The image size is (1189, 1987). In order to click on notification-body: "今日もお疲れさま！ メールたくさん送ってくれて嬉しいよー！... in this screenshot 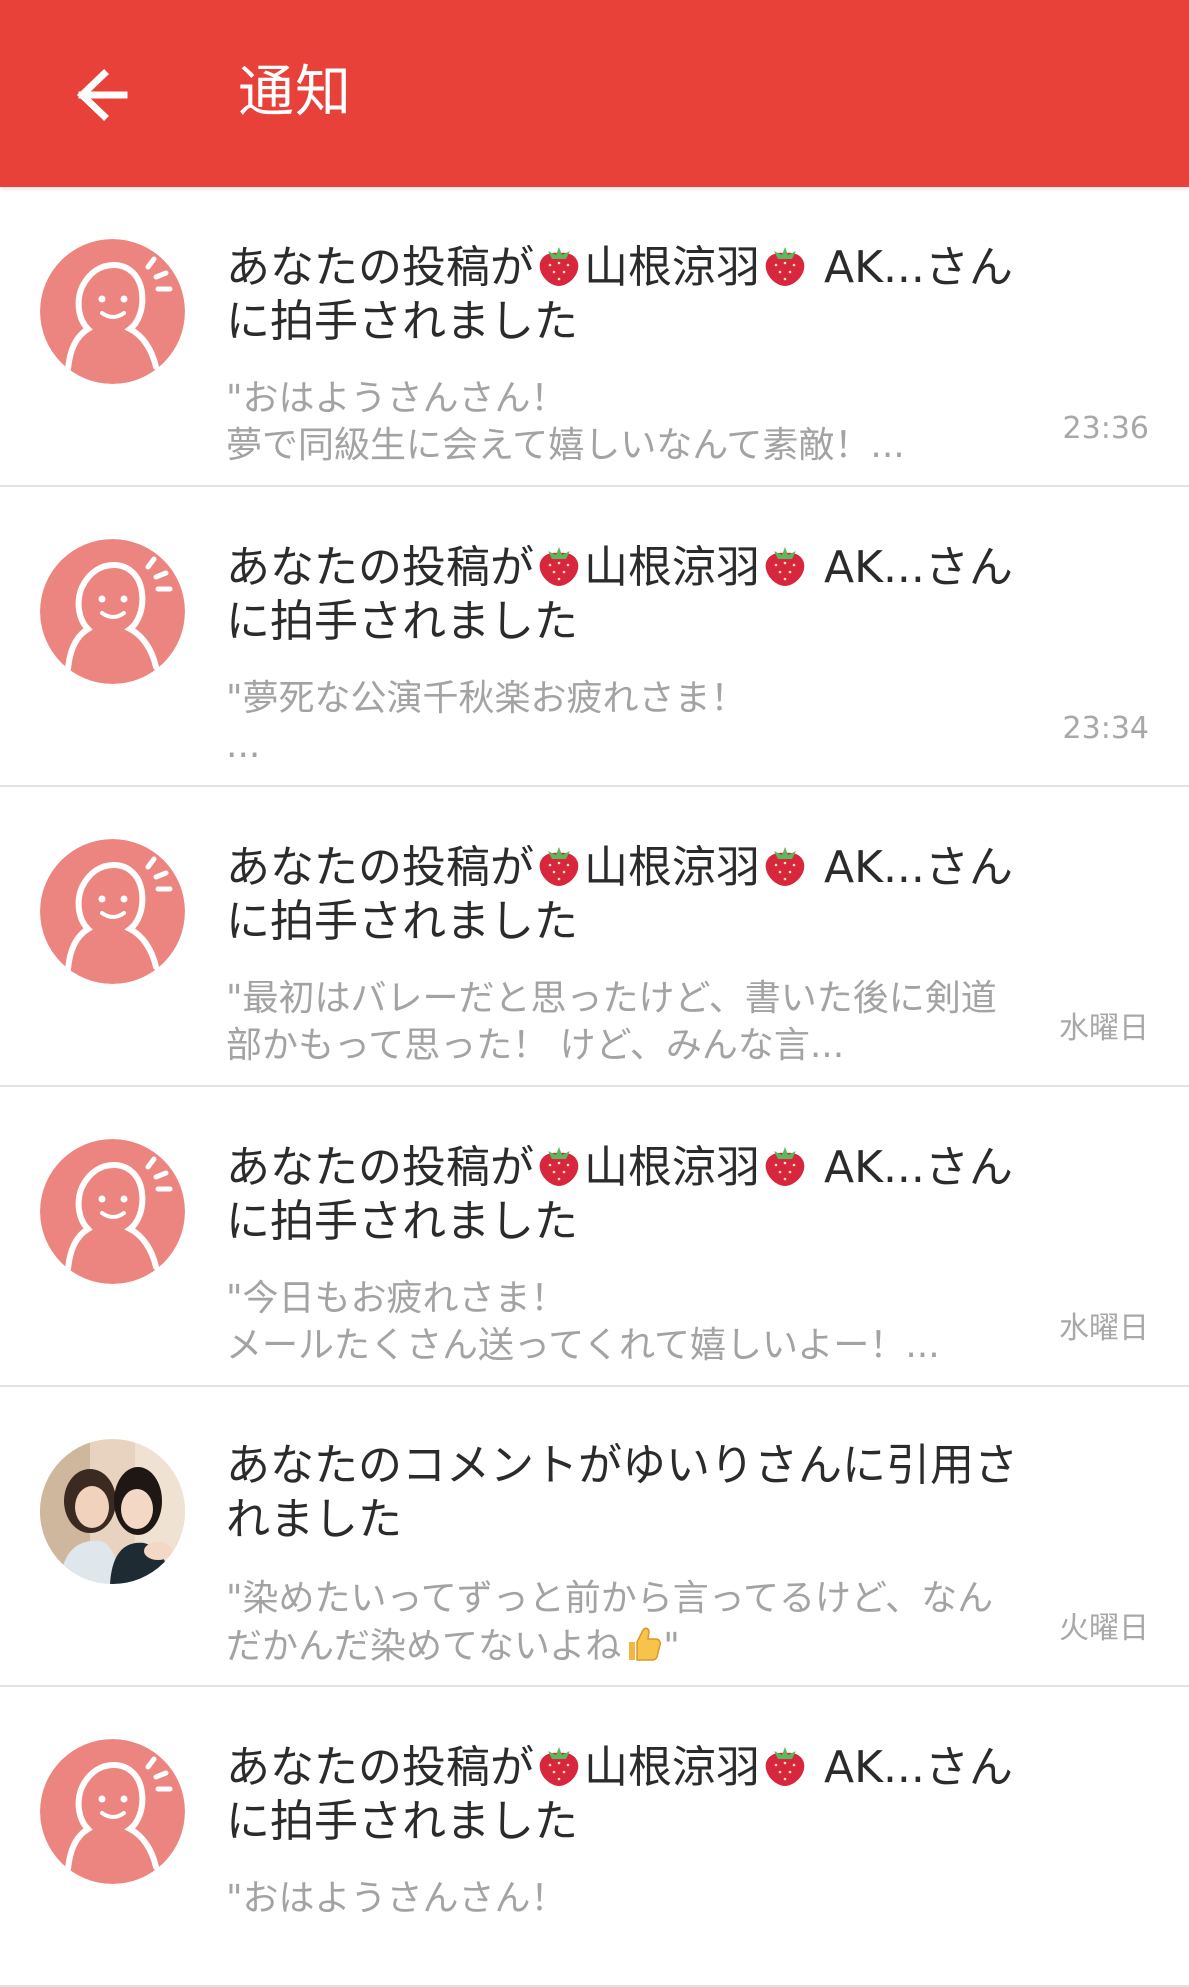, I will do `click(583, 1322)`.